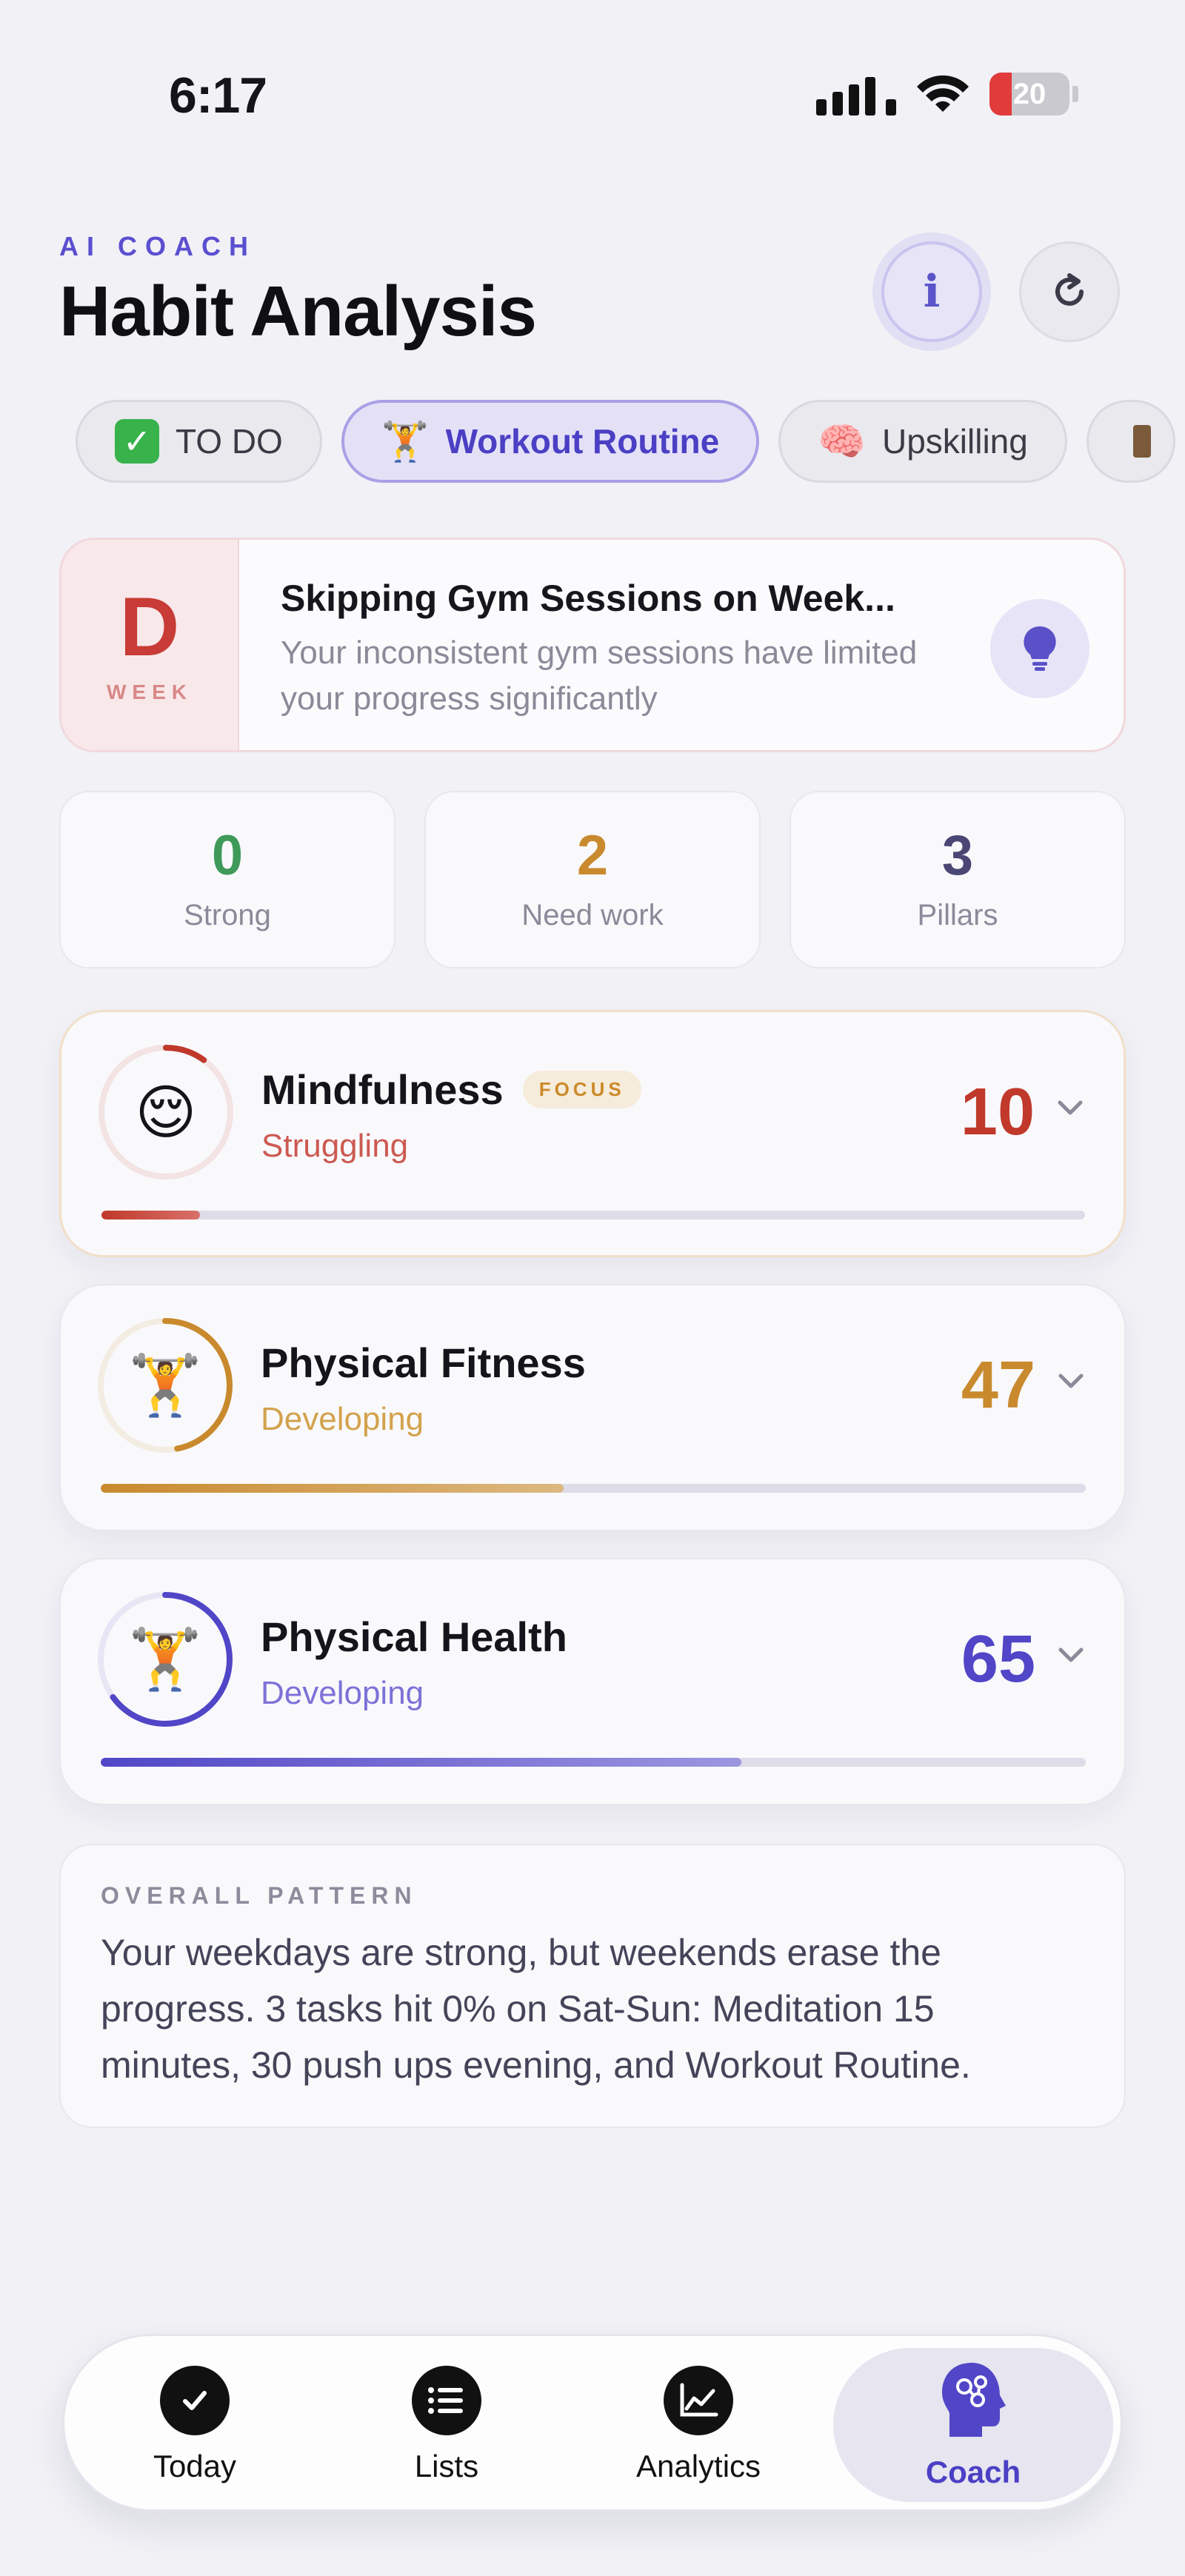 The height and width of the screenshot is (2576, 1185). What do you see at coordinates (592, 1133) in the screenshot?
I see `pillar-card-mindfulness: 😌 Mindfulness FOCUS Struggling 10` at bounding box center [592, 1133].